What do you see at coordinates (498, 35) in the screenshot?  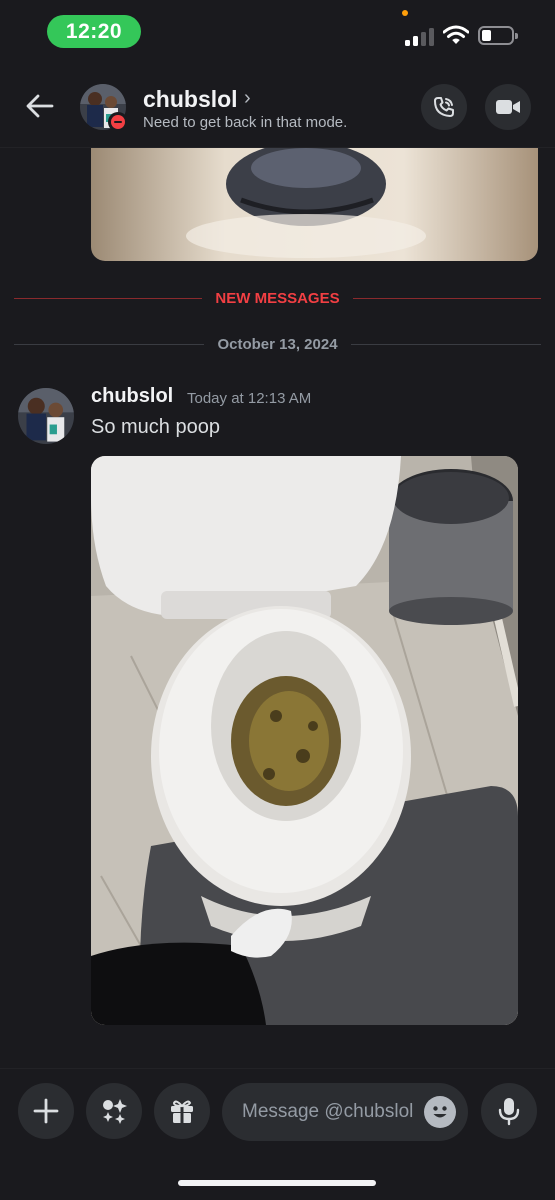 I see `battery-icon` at bounding box center [498, 35].